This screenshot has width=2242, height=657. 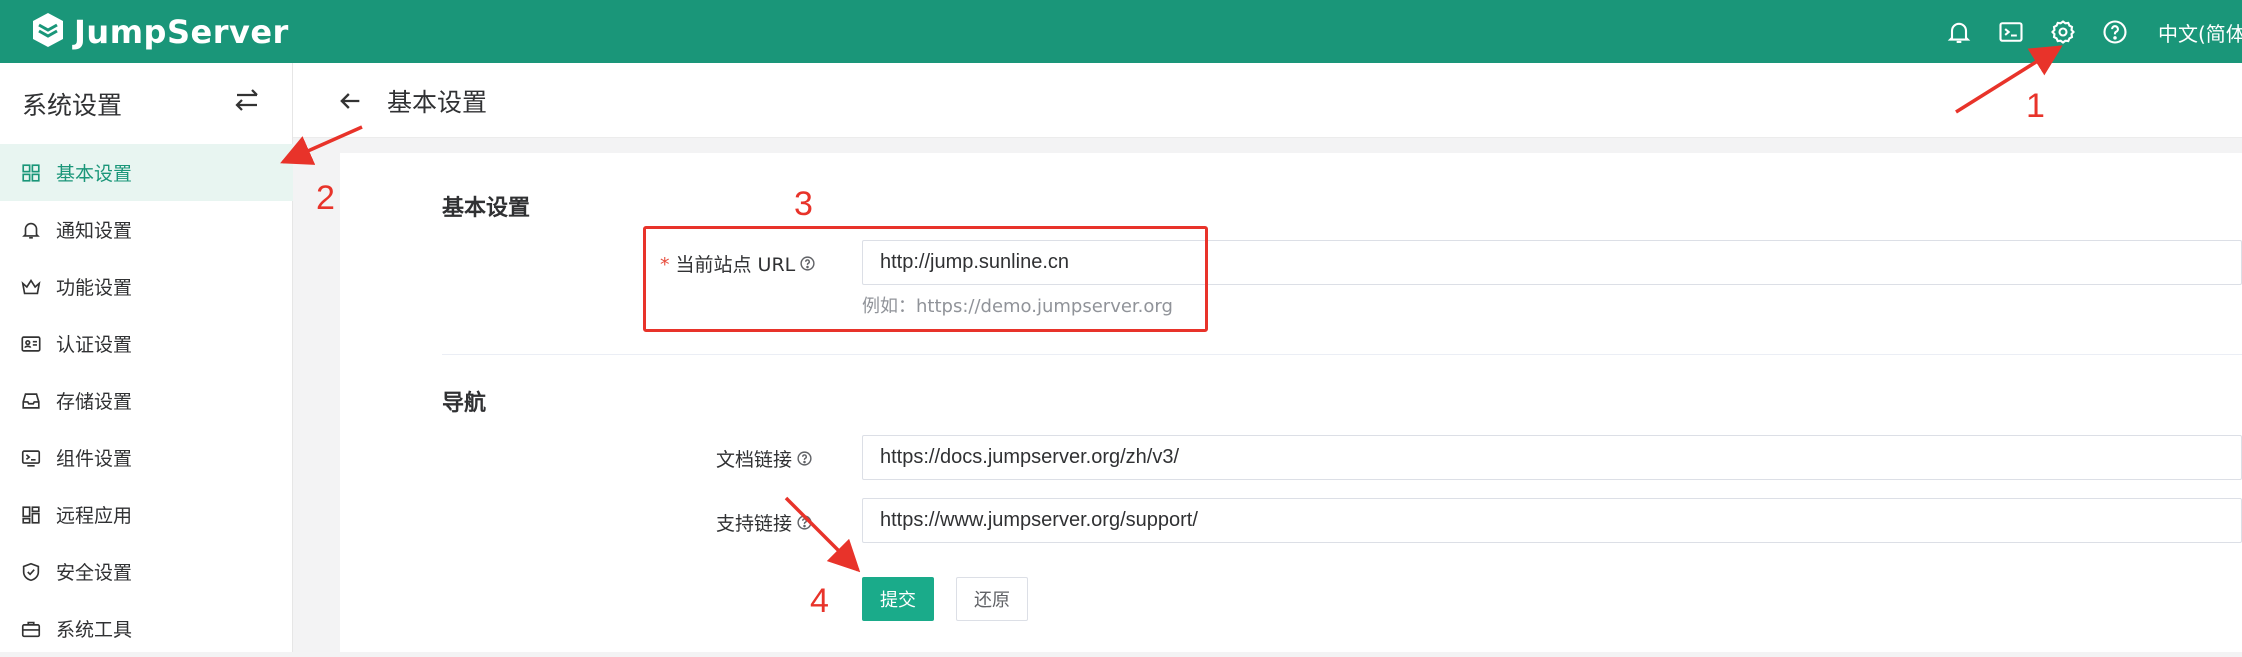 I want to click on submit-button: 提交, so click(x=898, y=599).